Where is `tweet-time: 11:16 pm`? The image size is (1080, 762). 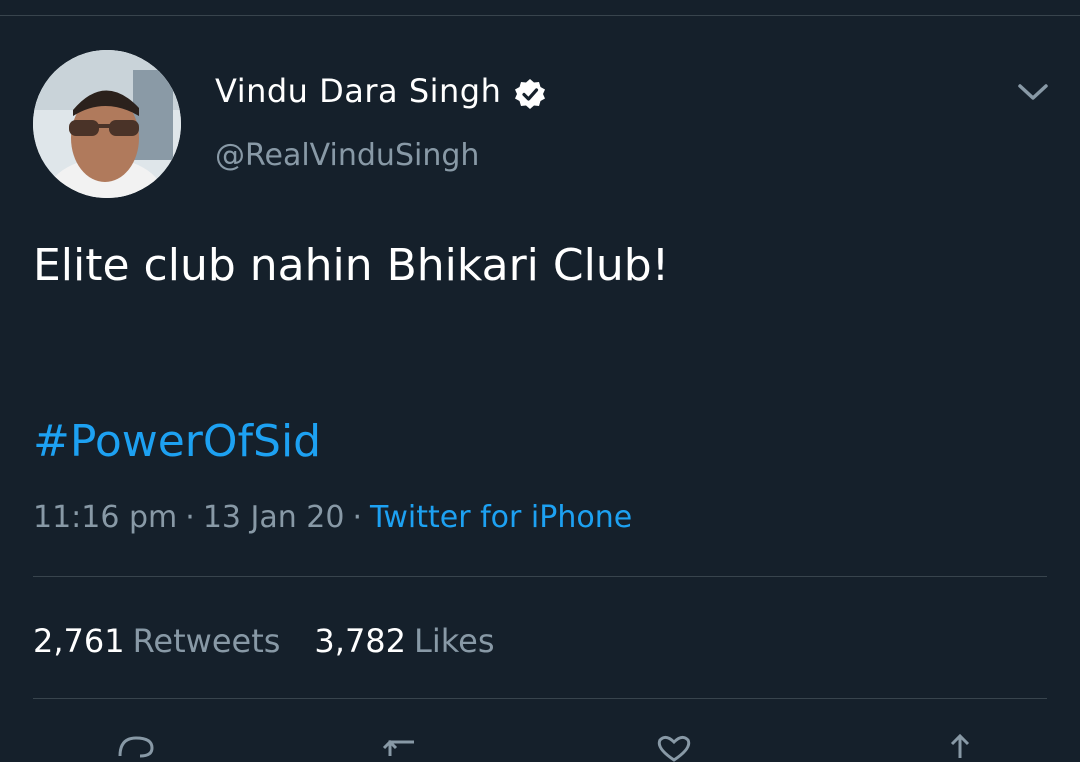
tweet-time: 11:16 pm is located at coordinates (105, 517).